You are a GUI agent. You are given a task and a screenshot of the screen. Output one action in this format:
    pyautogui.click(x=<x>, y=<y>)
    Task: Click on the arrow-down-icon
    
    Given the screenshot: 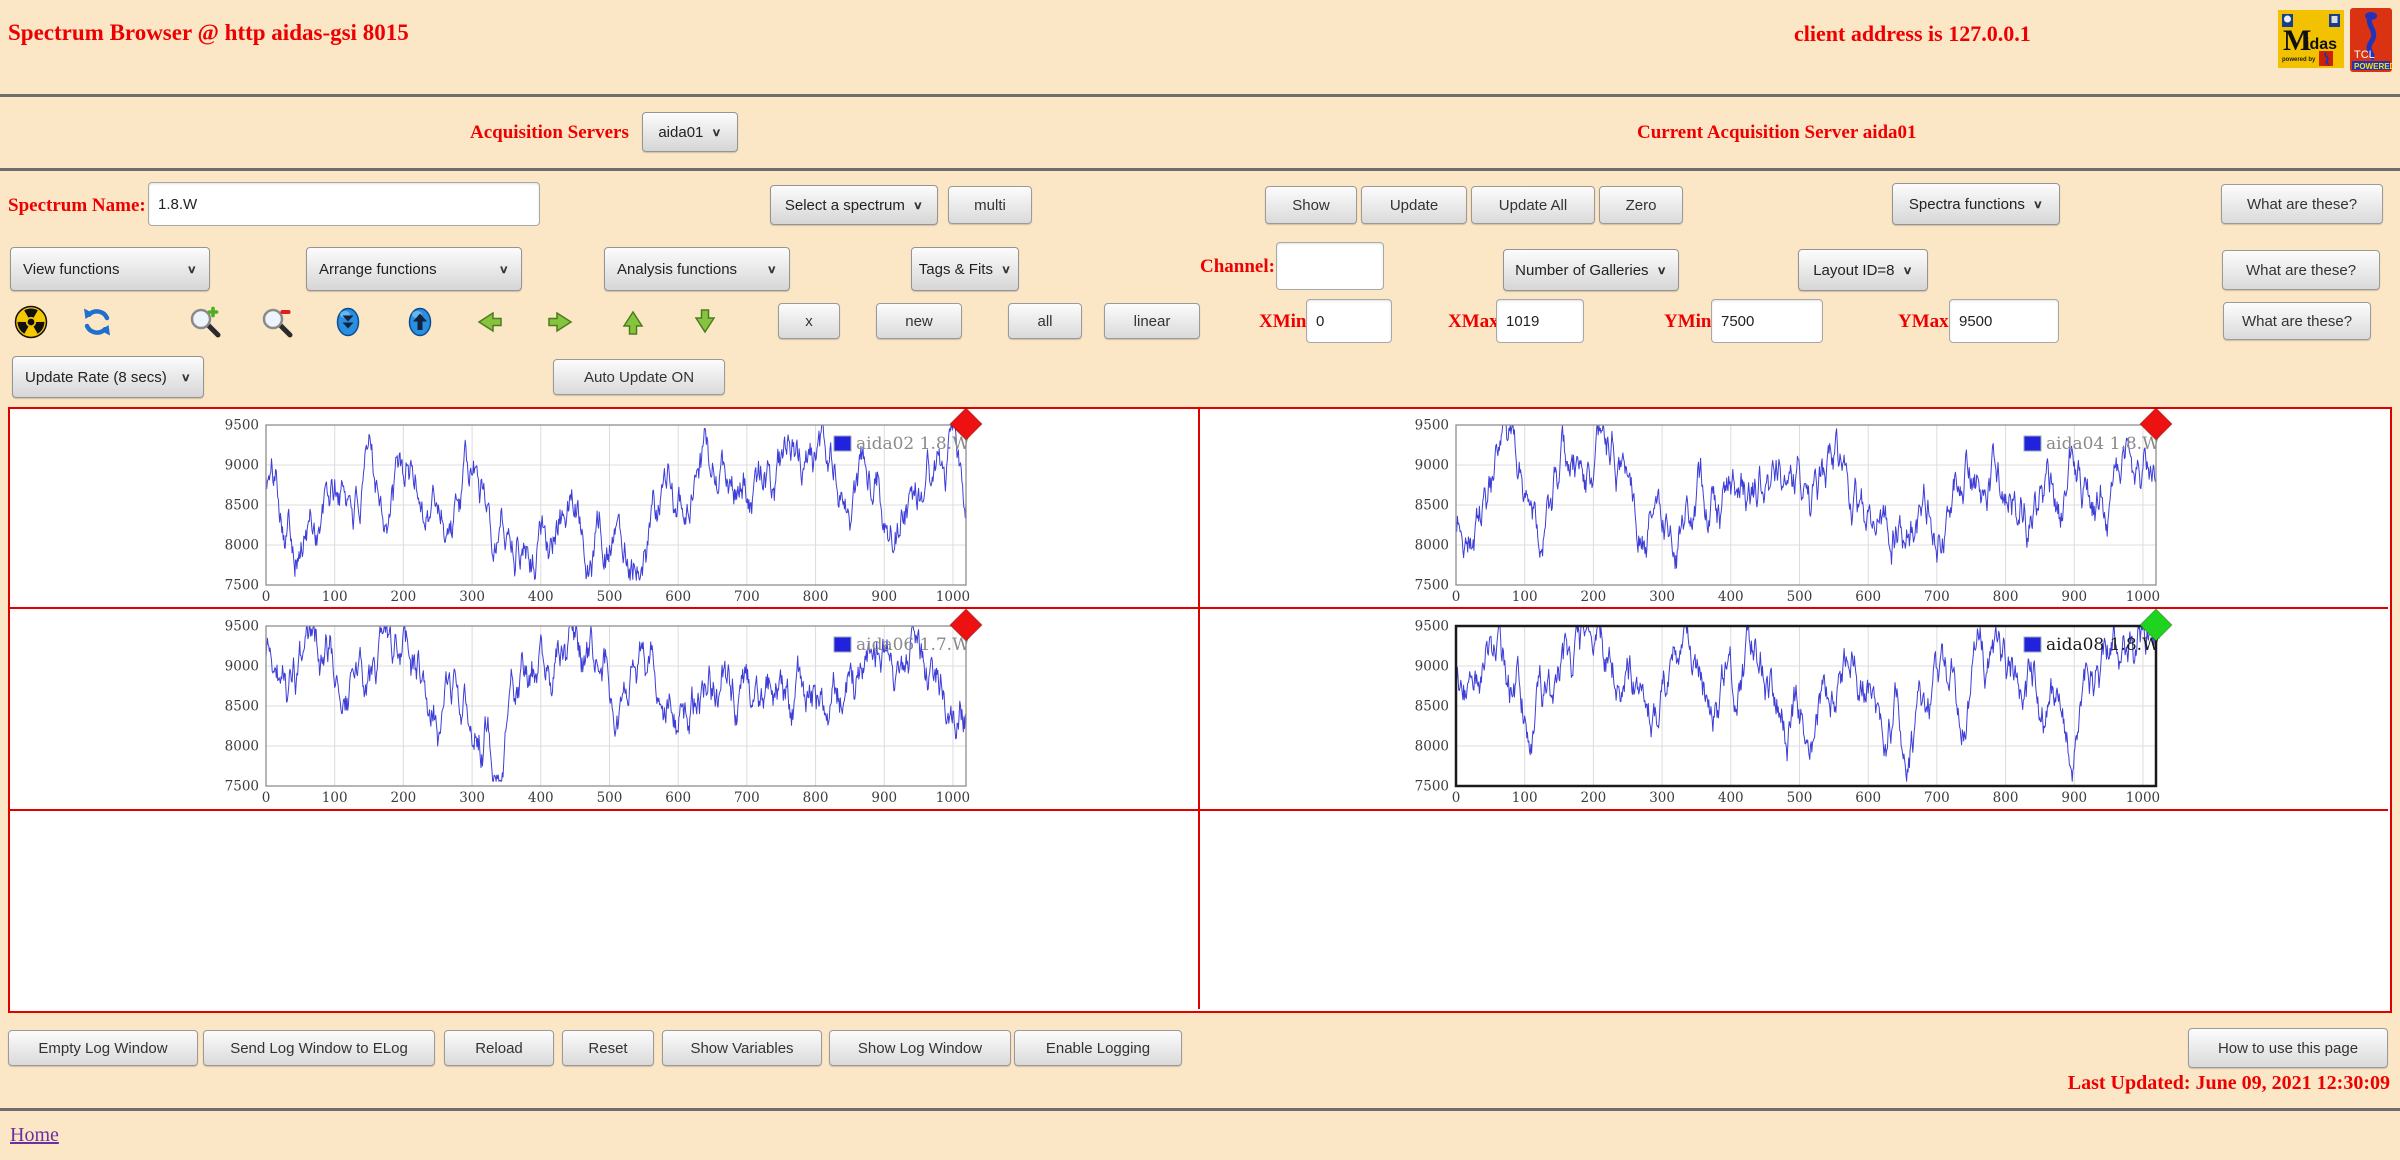 What is the action you would take?
    pyautogui.click(x=705, y=322)
    